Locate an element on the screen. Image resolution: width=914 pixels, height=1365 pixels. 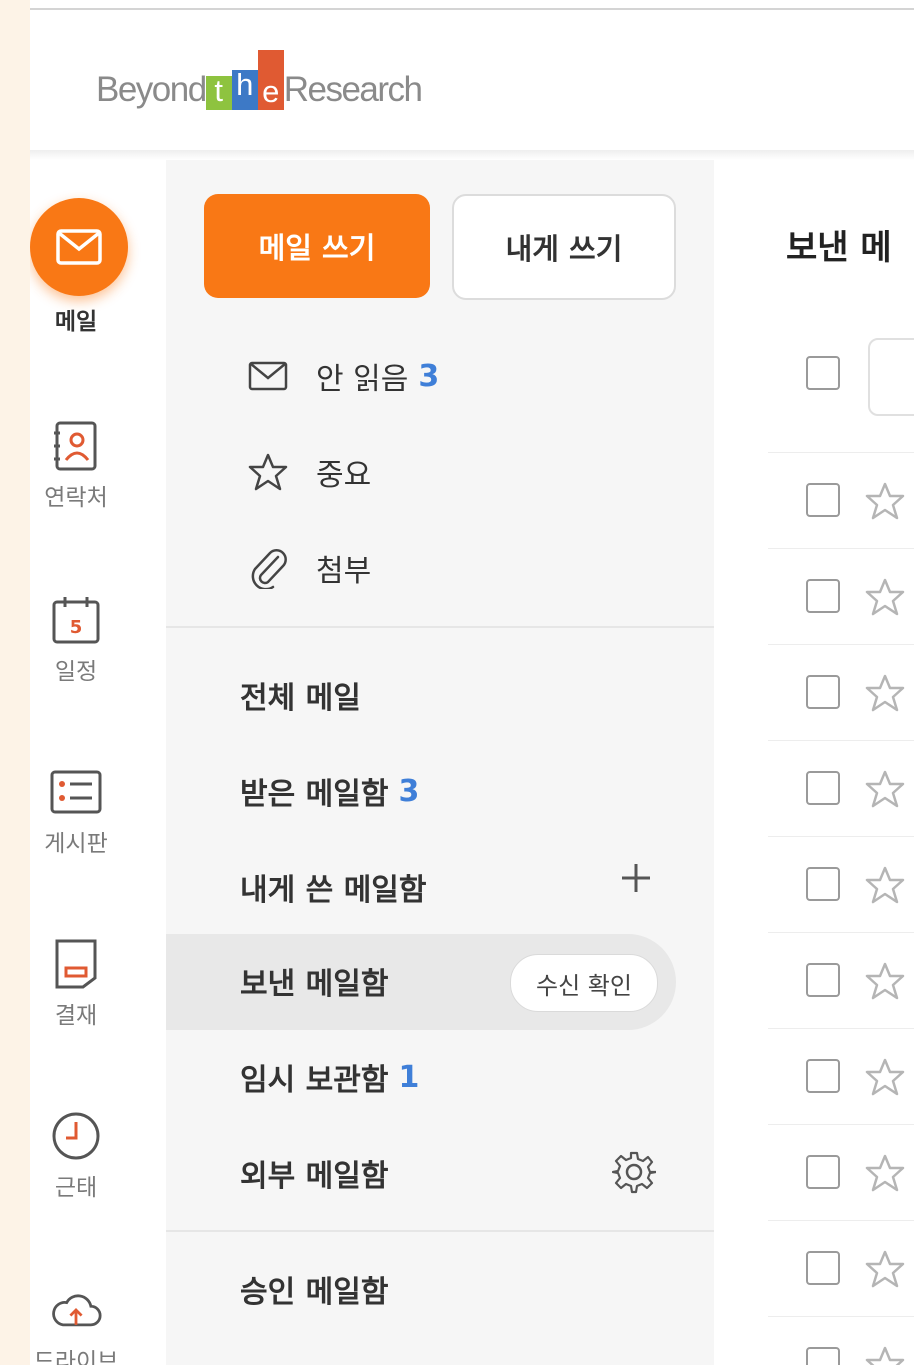
rail-item-drive: 드라이브 is located at coordinates (76, 1324).